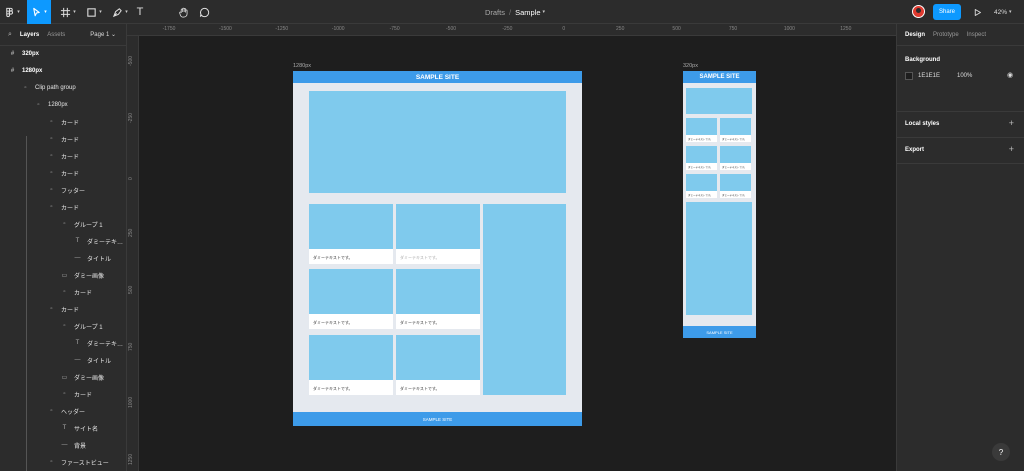 The height and width of the screenshot is (471, 1024). I want to click on line-icon: —, so click(64, 445).